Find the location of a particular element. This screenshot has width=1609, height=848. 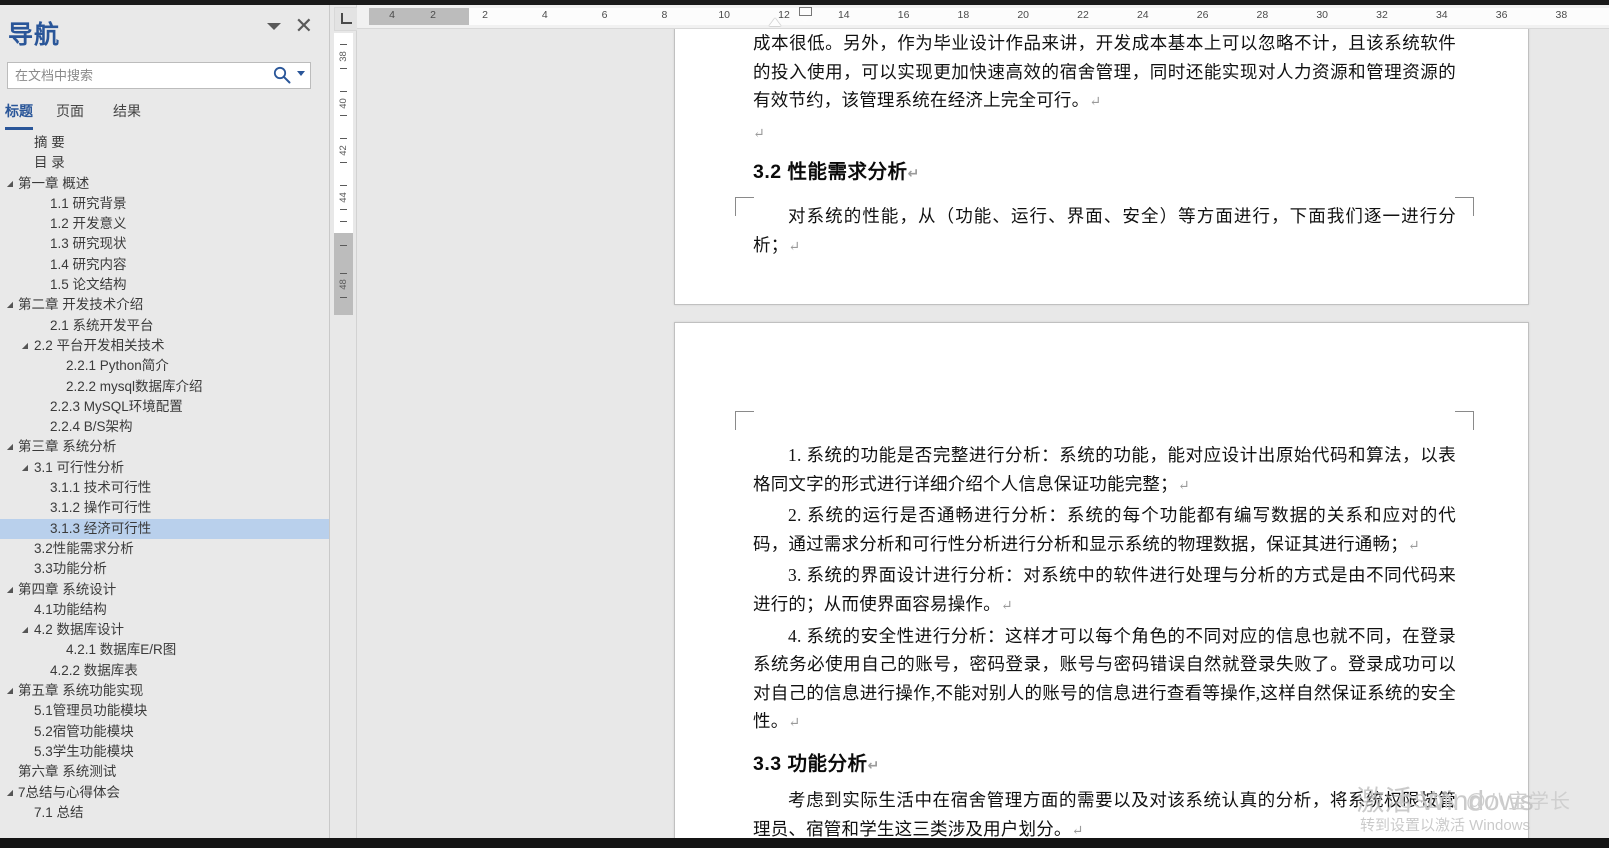

tab-results: 结果 is located at coordinates (127, 114).